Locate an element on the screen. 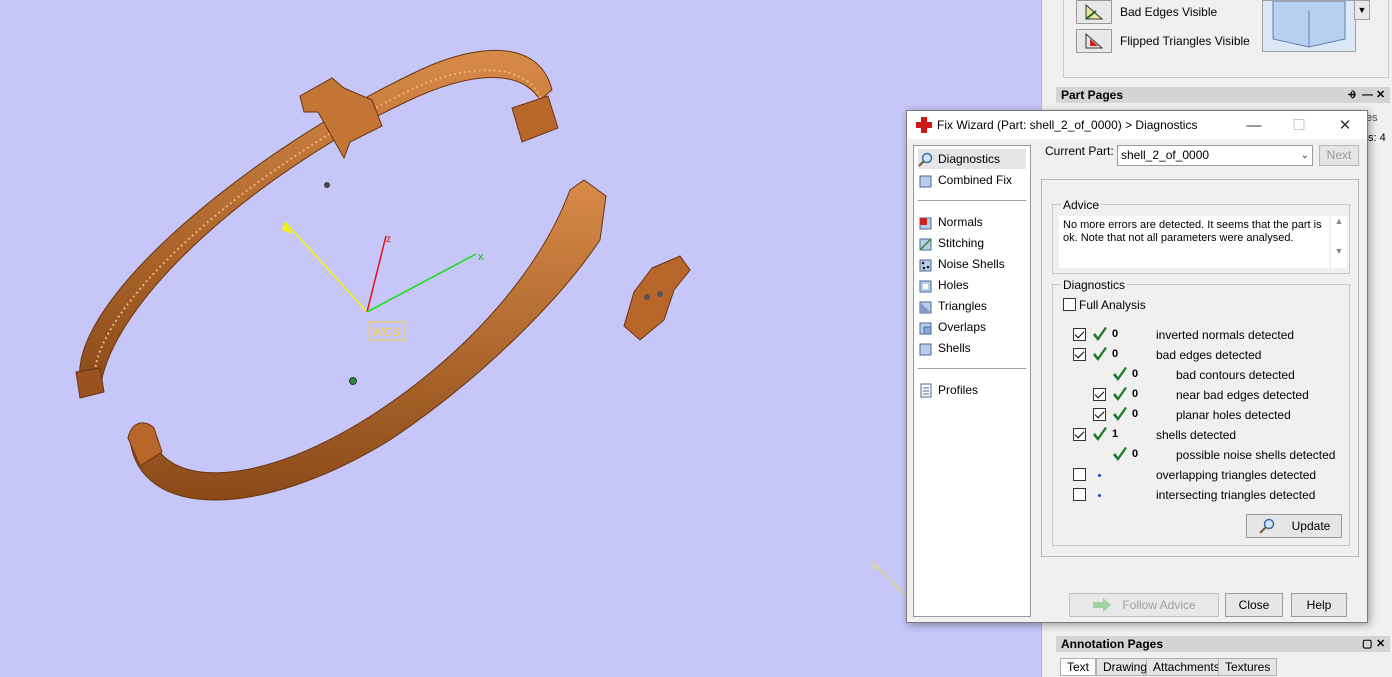  close-panel-icon: ✕ is located at coordinates (1380, 95).